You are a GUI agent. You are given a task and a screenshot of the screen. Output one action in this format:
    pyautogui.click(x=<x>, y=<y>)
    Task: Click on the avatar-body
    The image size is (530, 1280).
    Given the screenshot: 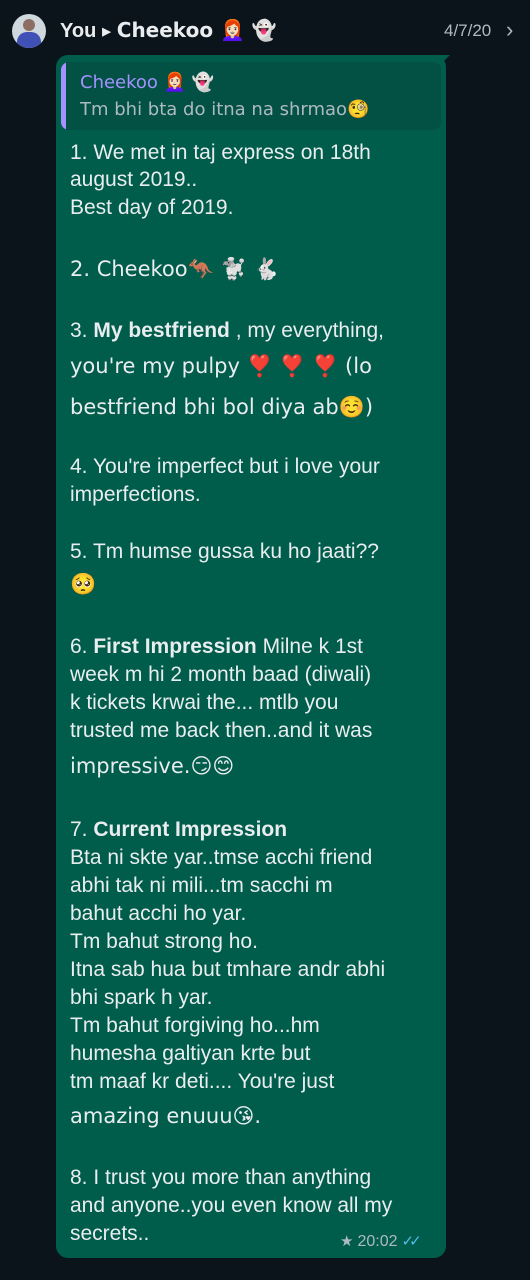 What is the action you would take?
    pyautogui.click(x=29, y=40)
    